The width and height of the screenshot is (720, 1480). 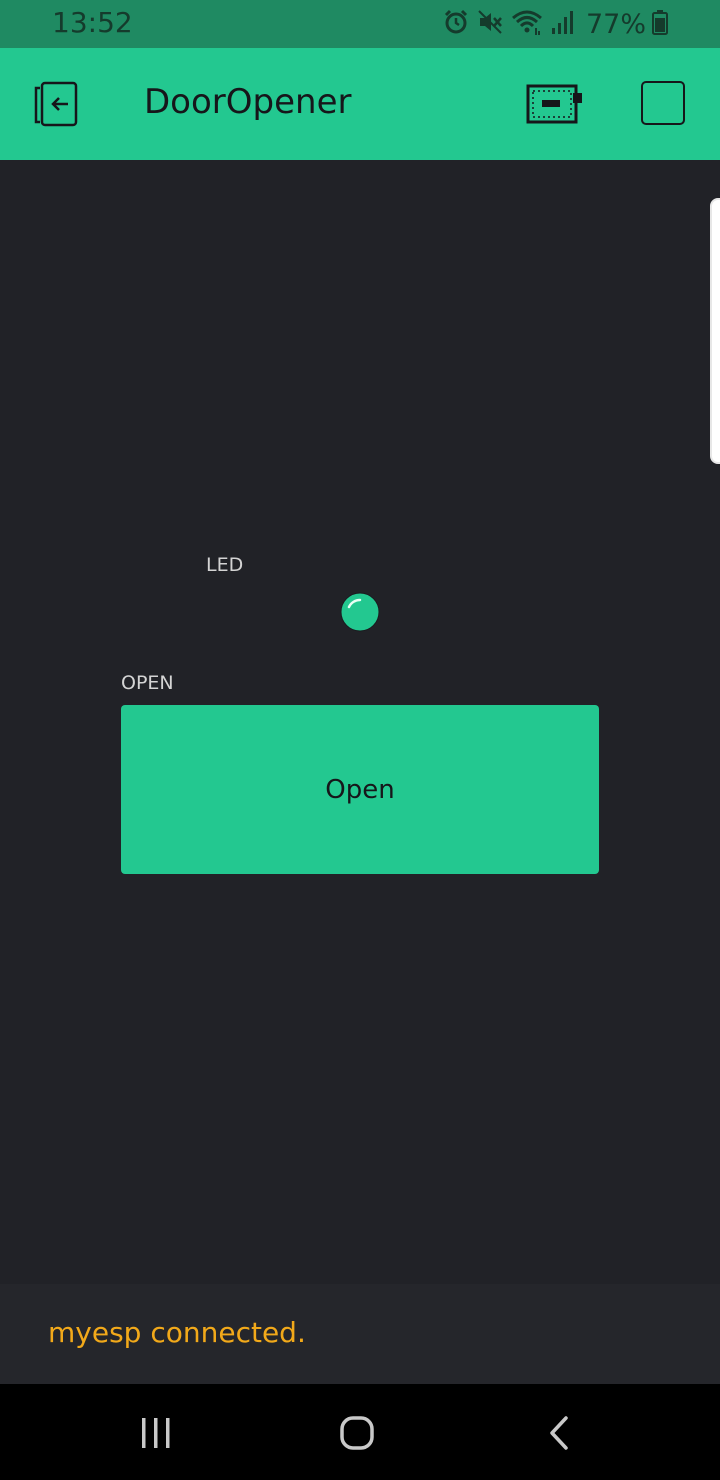 I want to click on signal-icon, so click(x=563, y=24).